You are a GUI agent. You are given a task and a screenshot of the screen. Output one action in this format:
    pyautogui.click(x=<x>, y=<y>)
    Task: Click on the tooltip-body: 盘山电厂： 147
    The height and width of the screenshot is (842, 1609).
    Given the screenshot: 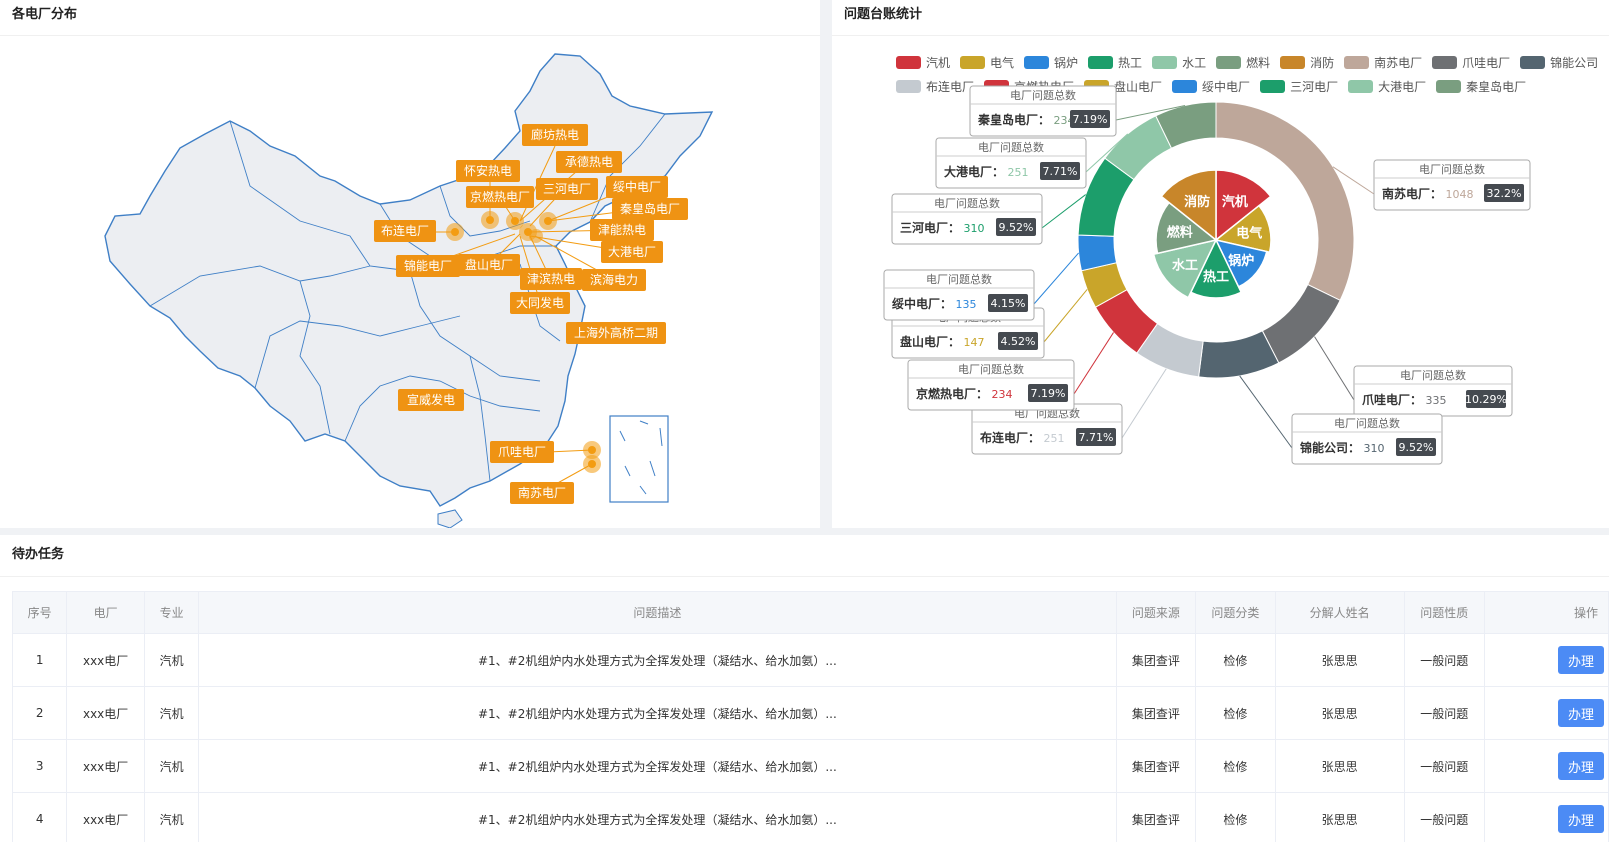 What is the action you would take?
    pyautogui.click(x=942, y=341)
    